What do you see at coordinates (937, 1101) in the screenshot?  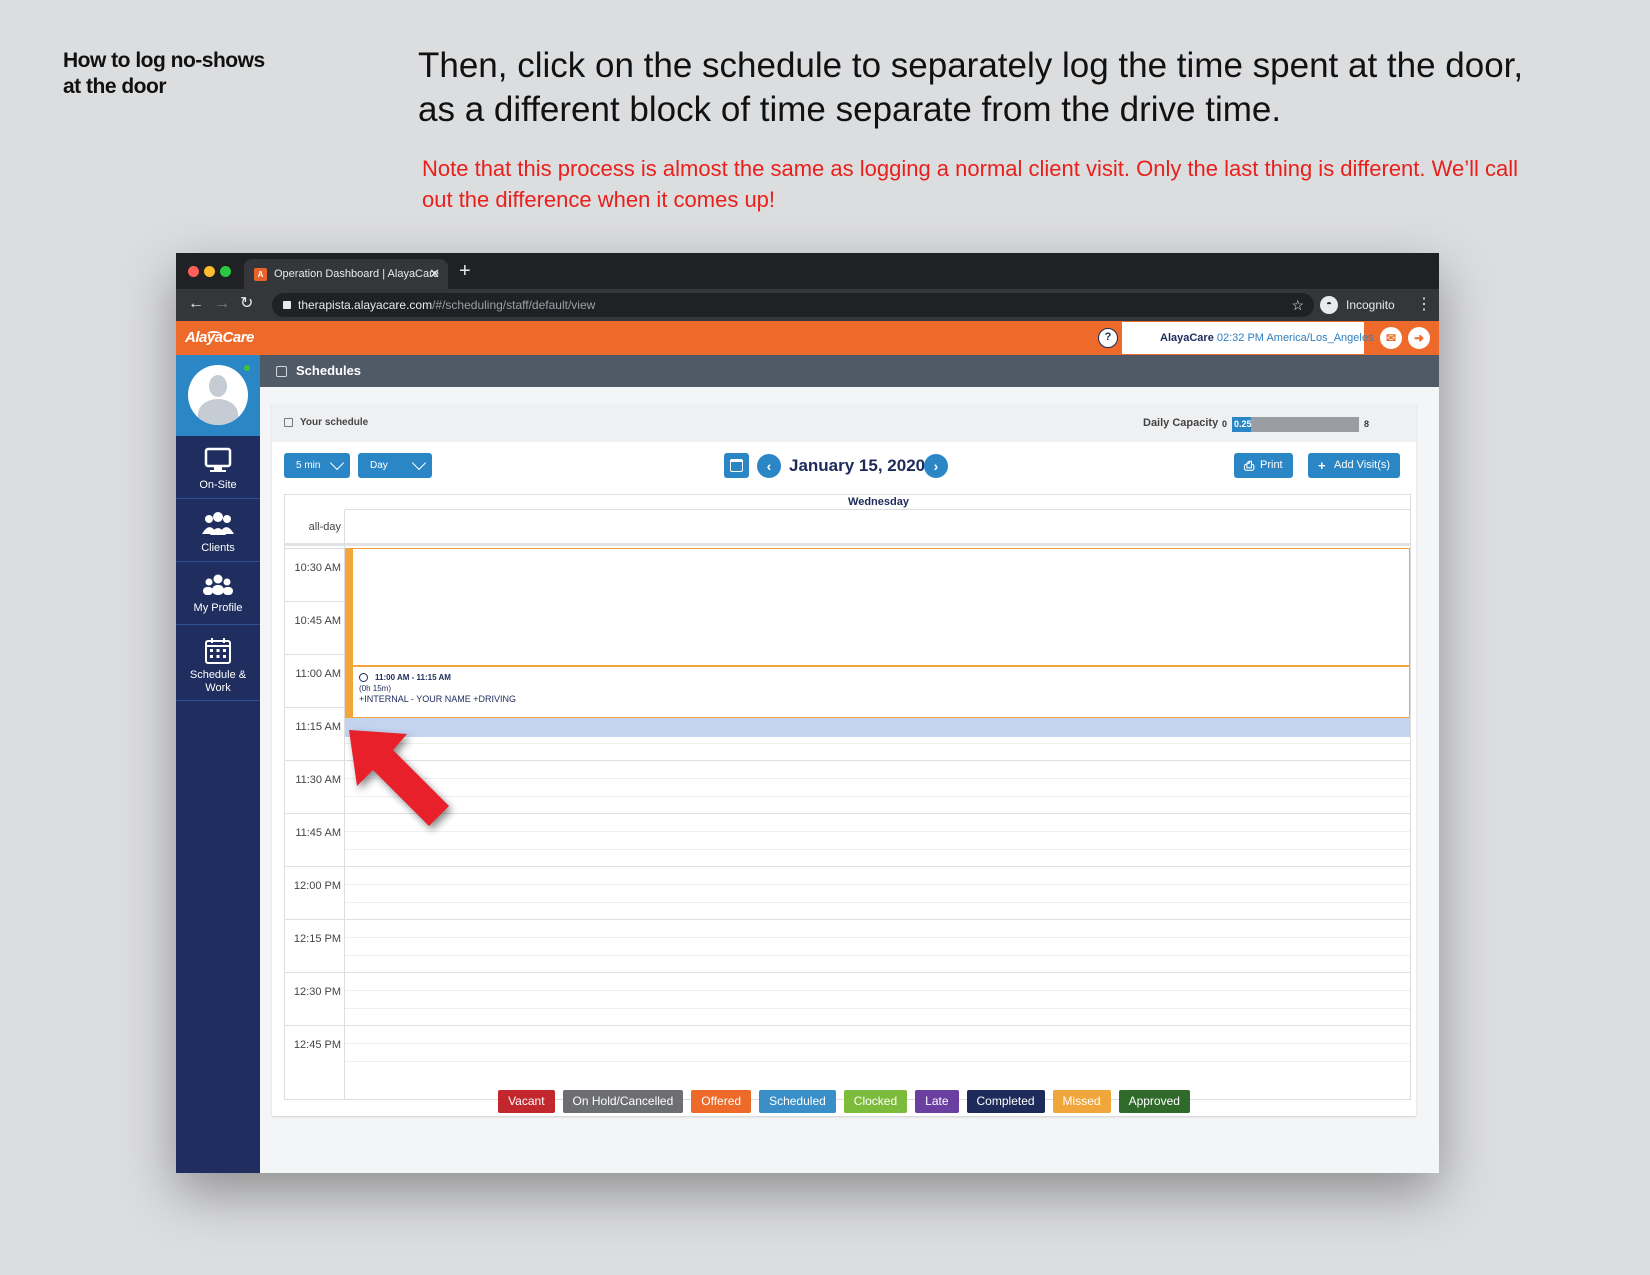 I see `legend-chip: Late` at bounding box center [937, 1101].